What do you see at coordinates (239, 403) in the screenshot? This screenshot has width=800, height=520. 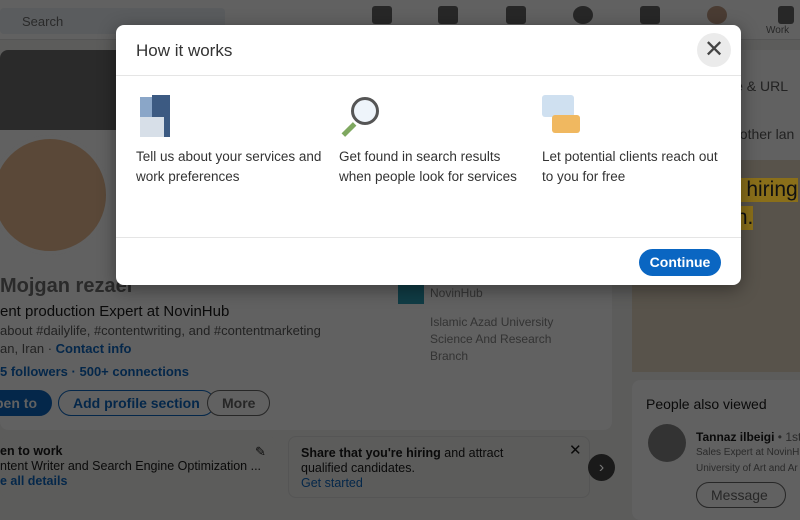 I see `more-button: More` at bounding box center [239, 403].